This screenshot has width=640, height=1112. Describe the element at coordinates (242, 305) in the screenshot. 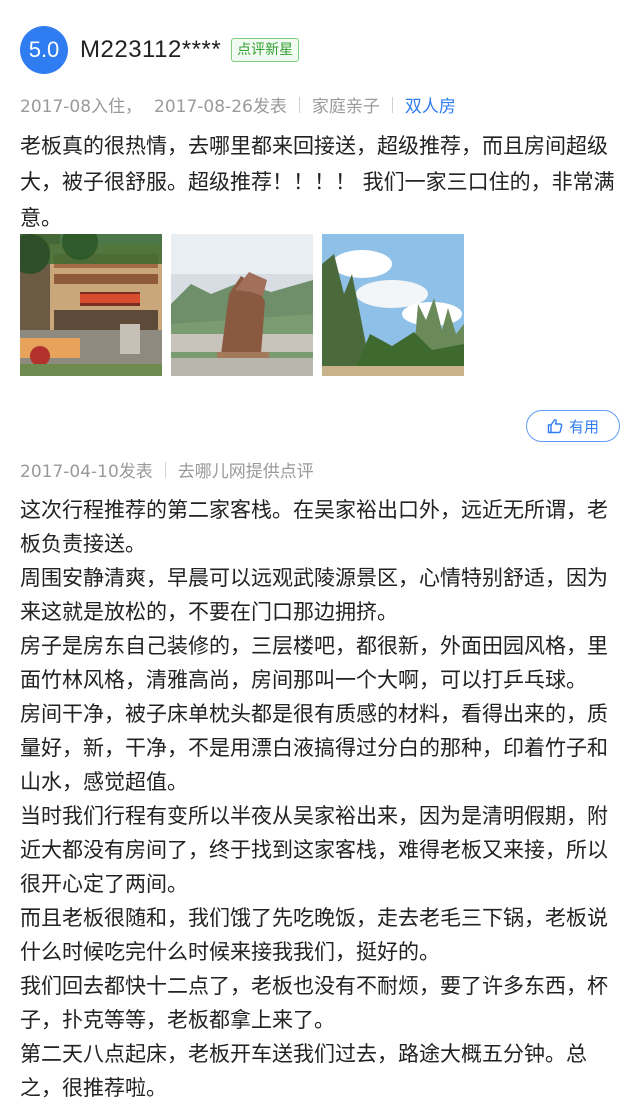

I see `review-photo-sculpture` at that location.